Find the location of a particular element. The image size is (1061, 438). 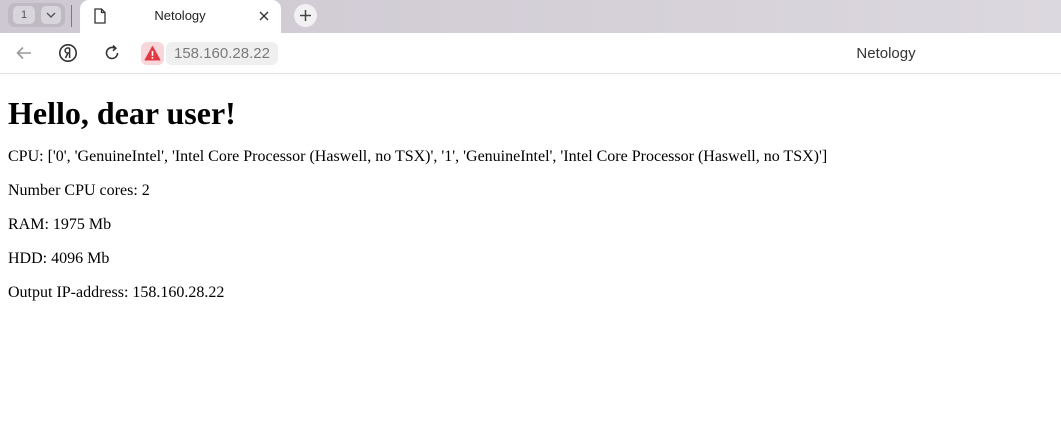

plus-icon is located at coordinates (305, 15).